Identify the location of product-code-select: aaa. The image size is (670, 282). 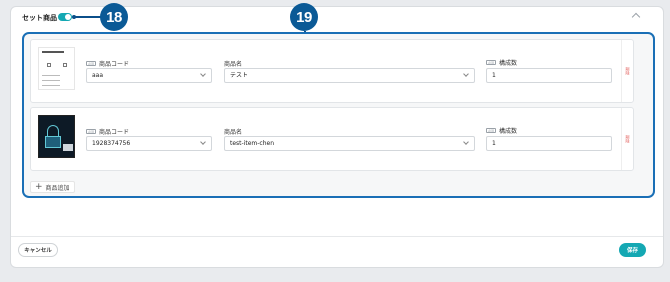
(149, 75).